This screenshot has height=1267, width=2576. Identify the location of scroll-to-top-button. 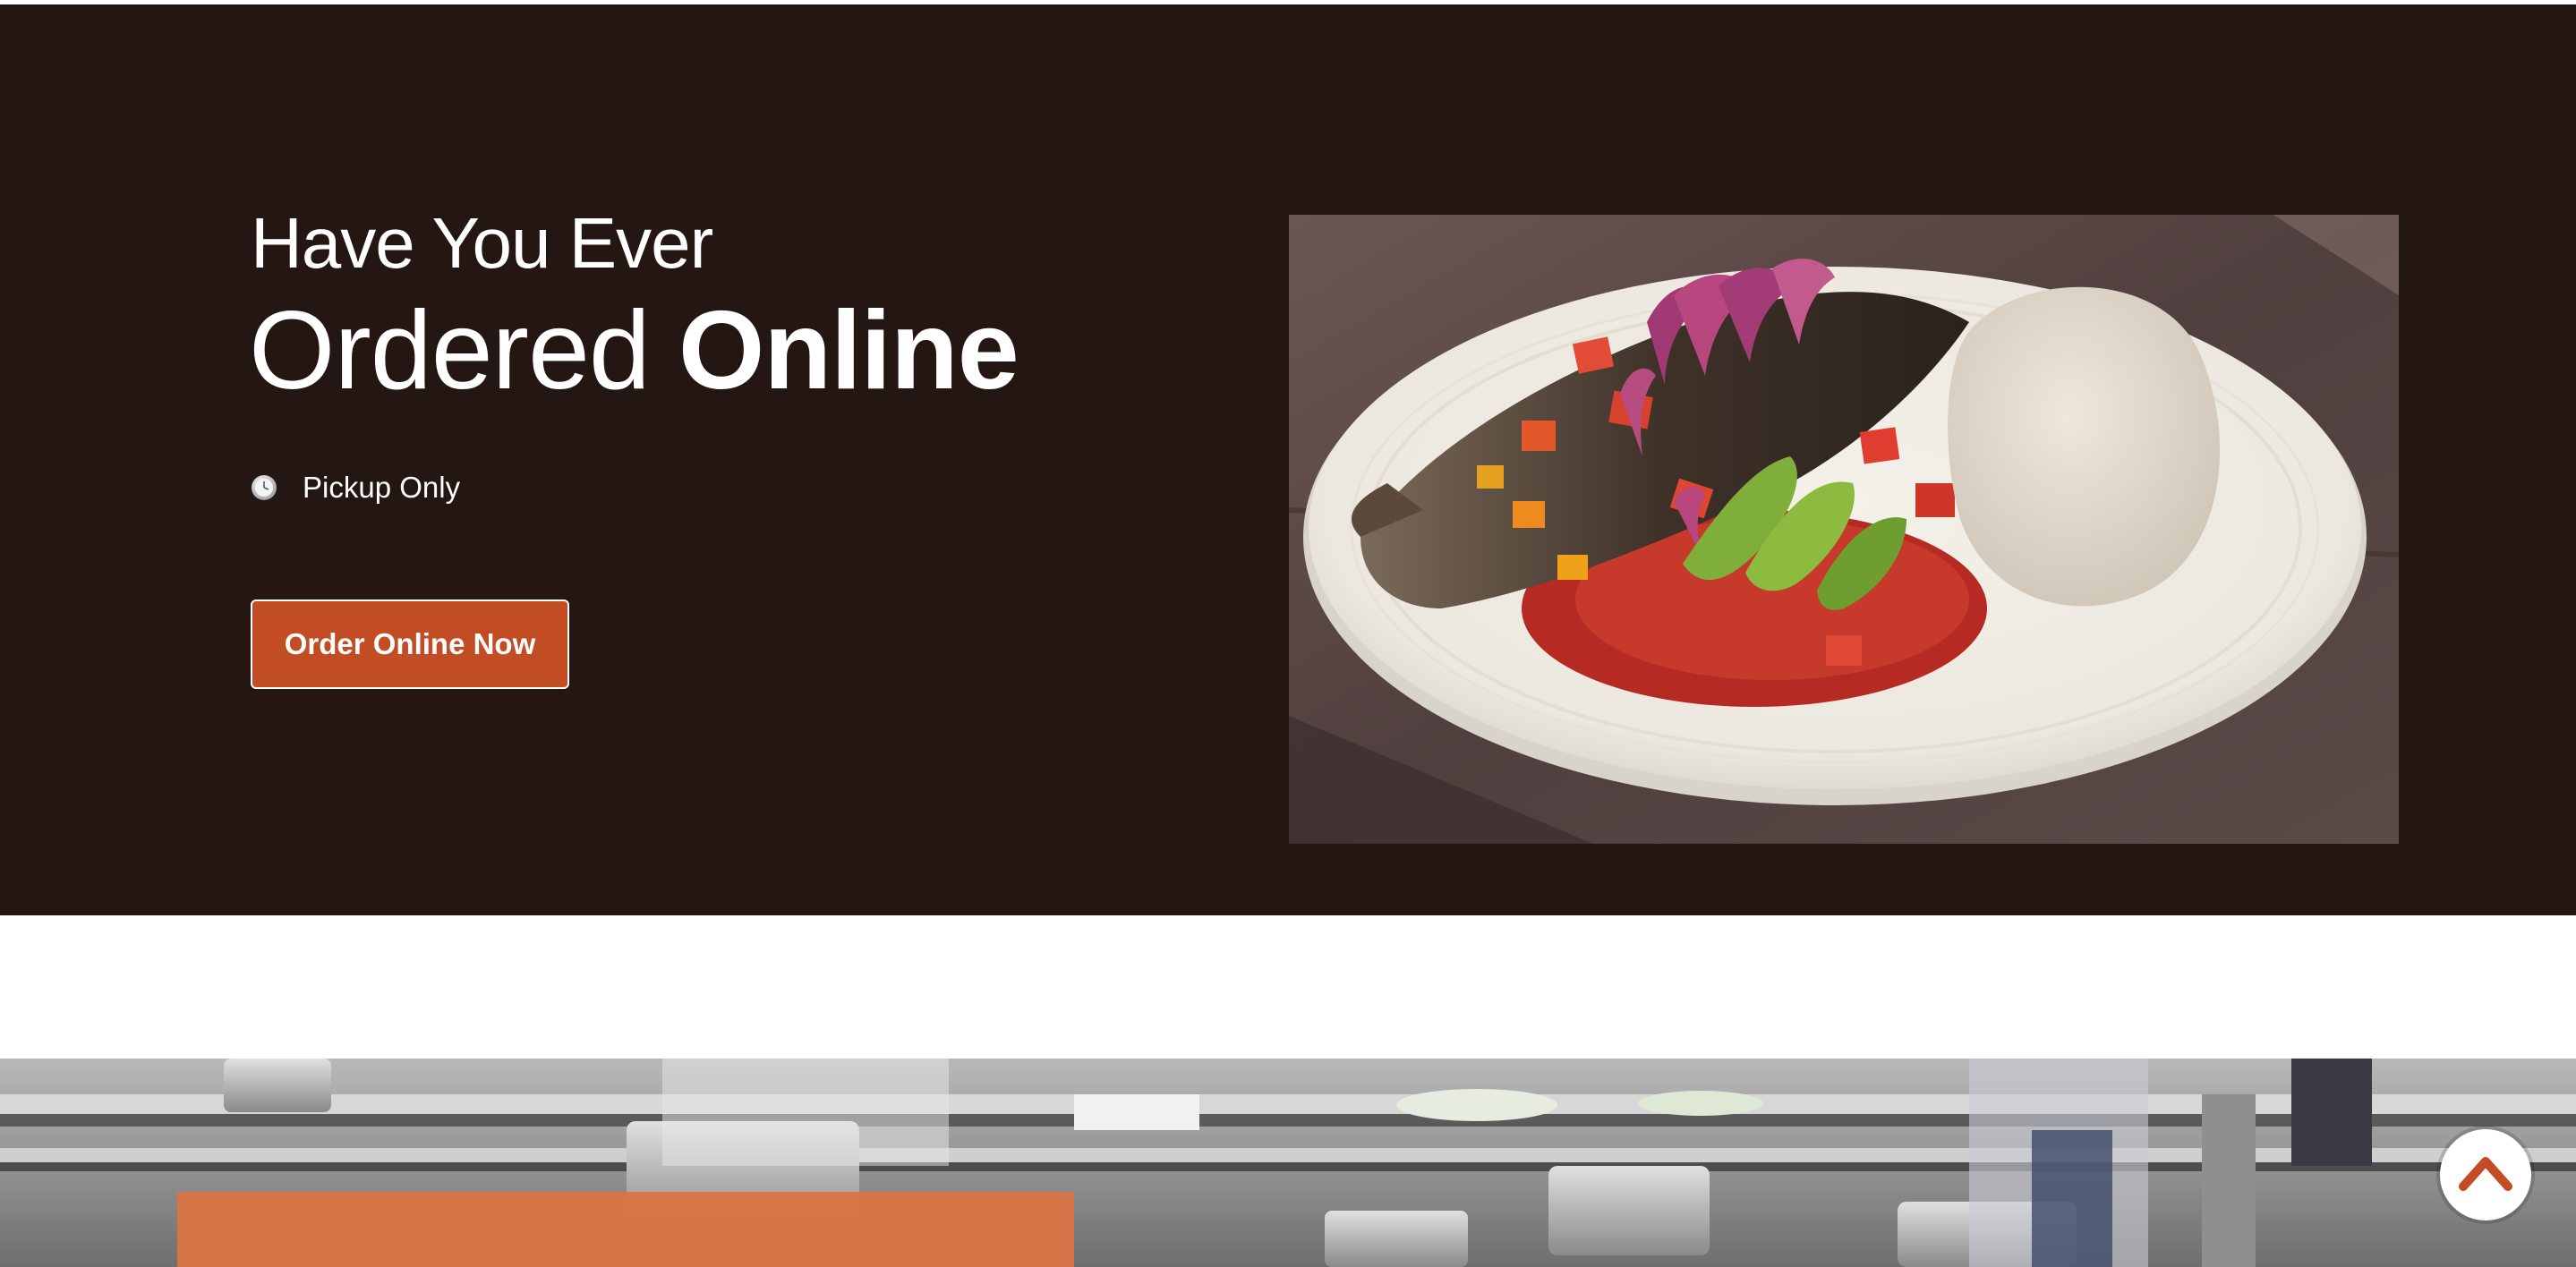
(2485, 1174).